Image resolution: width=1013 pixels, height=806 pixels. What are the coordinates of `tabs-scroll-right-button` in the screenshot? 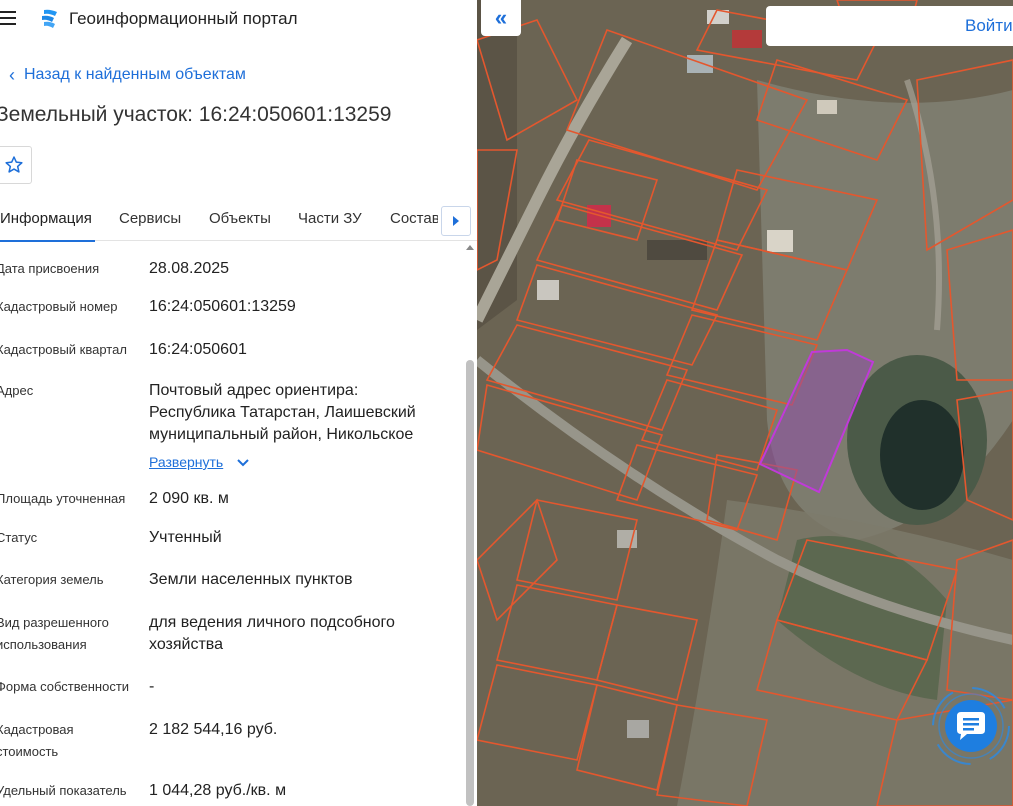 It's located at (456, 221).